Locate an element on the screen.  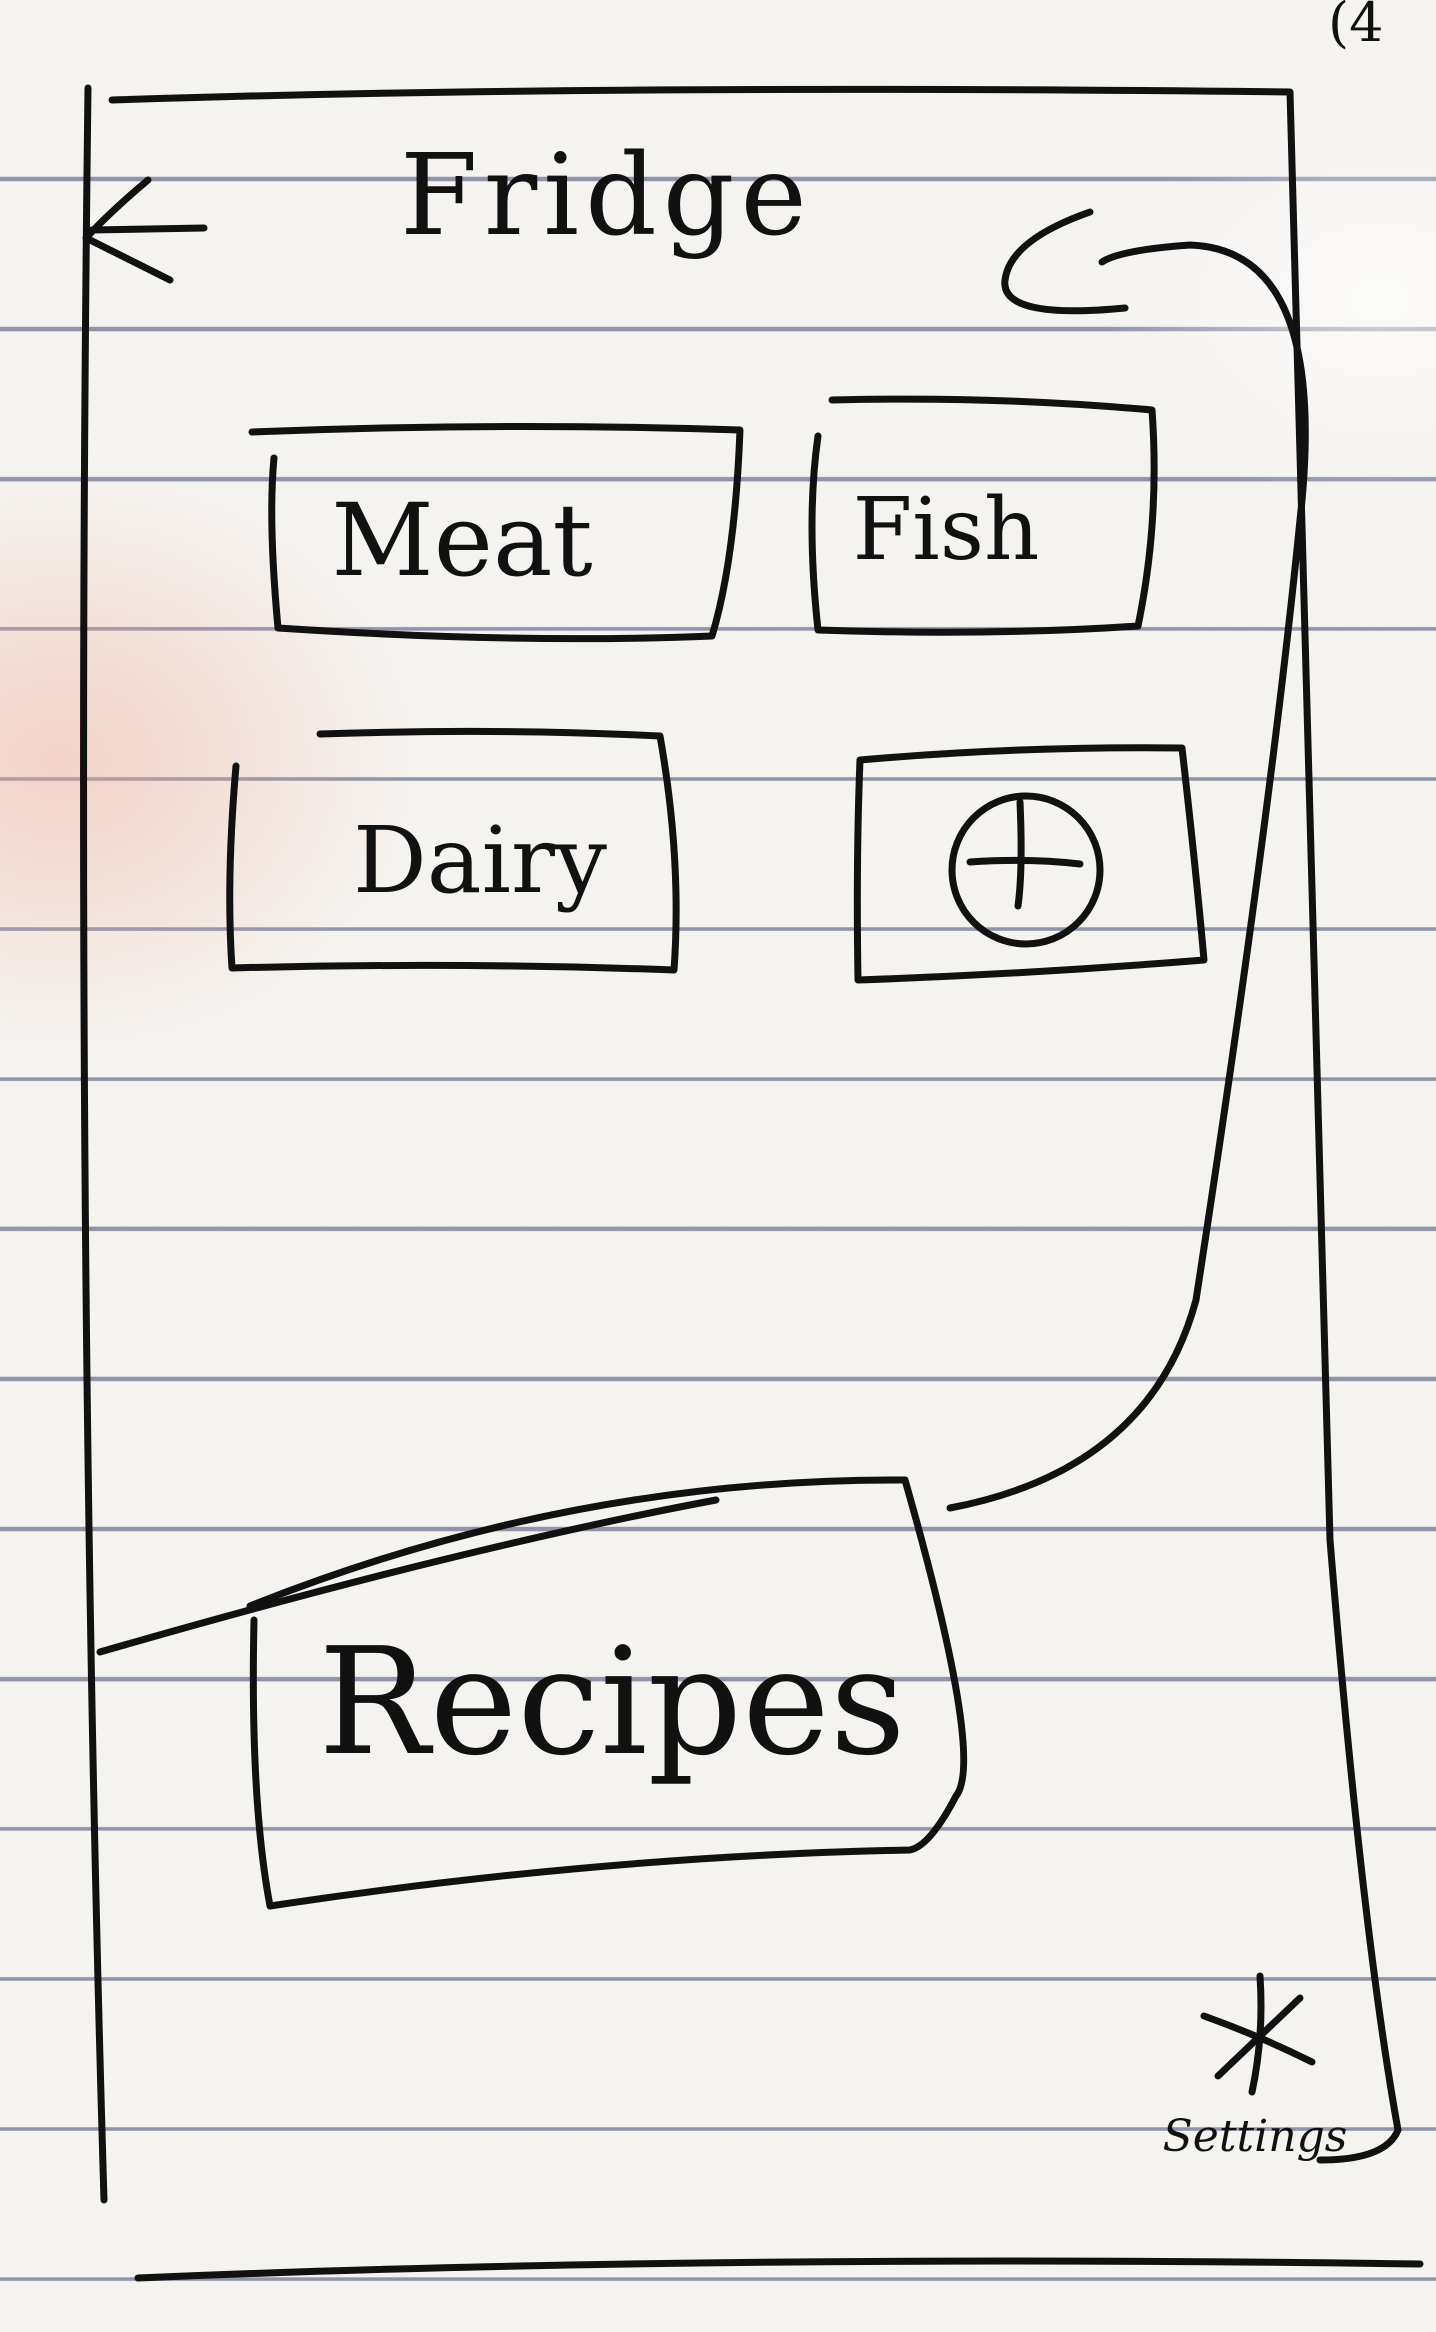
category-label: Fish is located at coordinates (946, 530).